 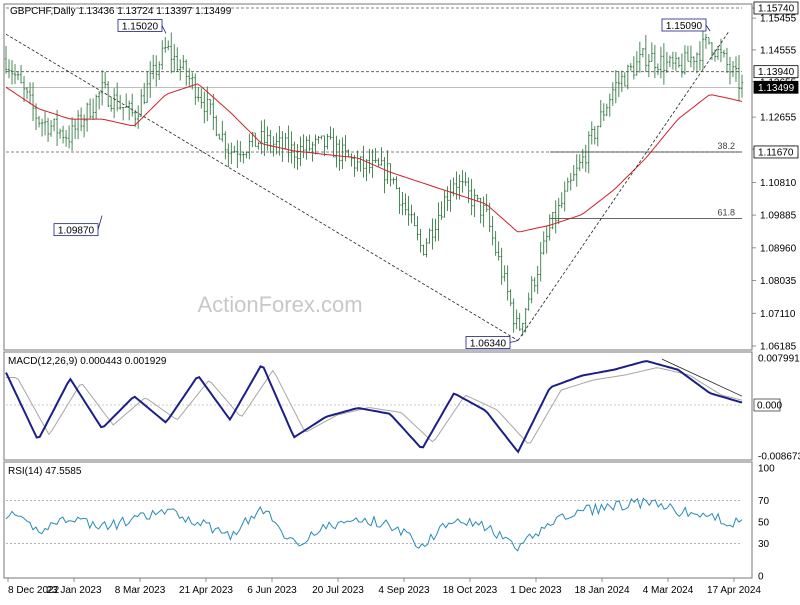 I want to click on date-tick-label-7: 18 Oct 2023, so click(x=470, y=590).